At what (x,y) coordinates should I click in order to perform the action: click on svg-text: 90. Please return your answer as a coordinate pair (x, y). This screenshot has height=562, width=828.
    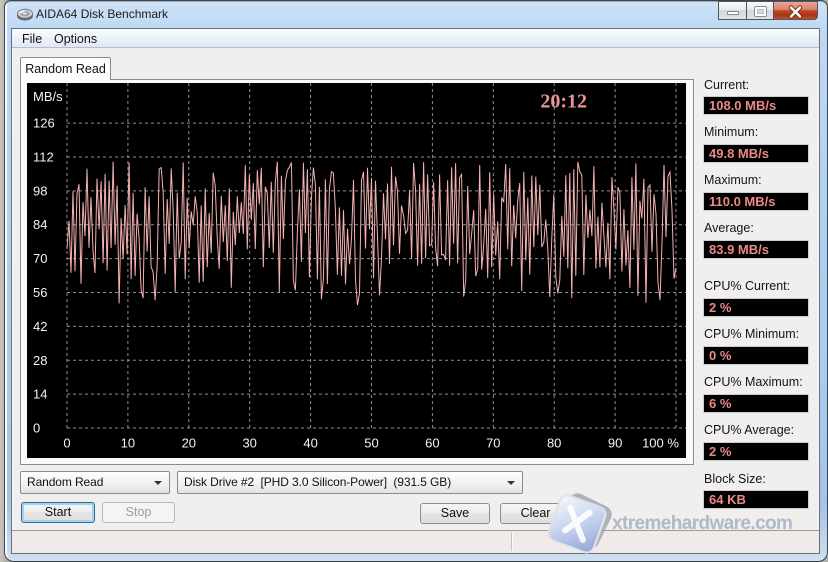
    Looking at the image, I should click on (615, 443).